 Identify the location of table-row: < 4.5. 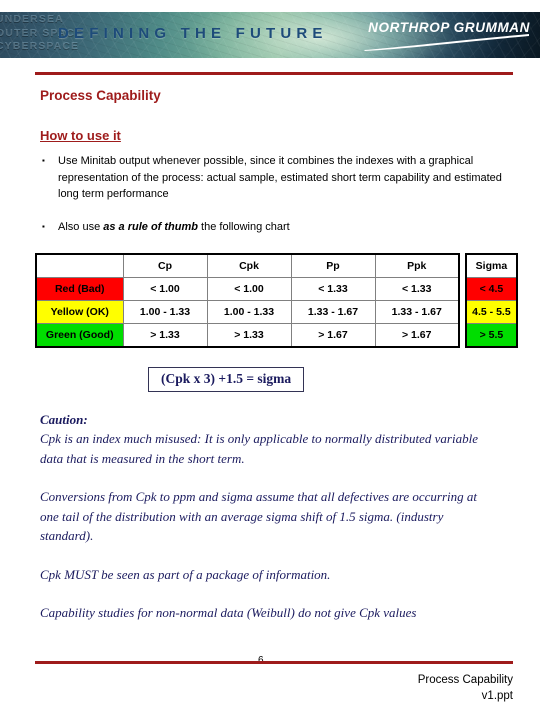
(491, 289).